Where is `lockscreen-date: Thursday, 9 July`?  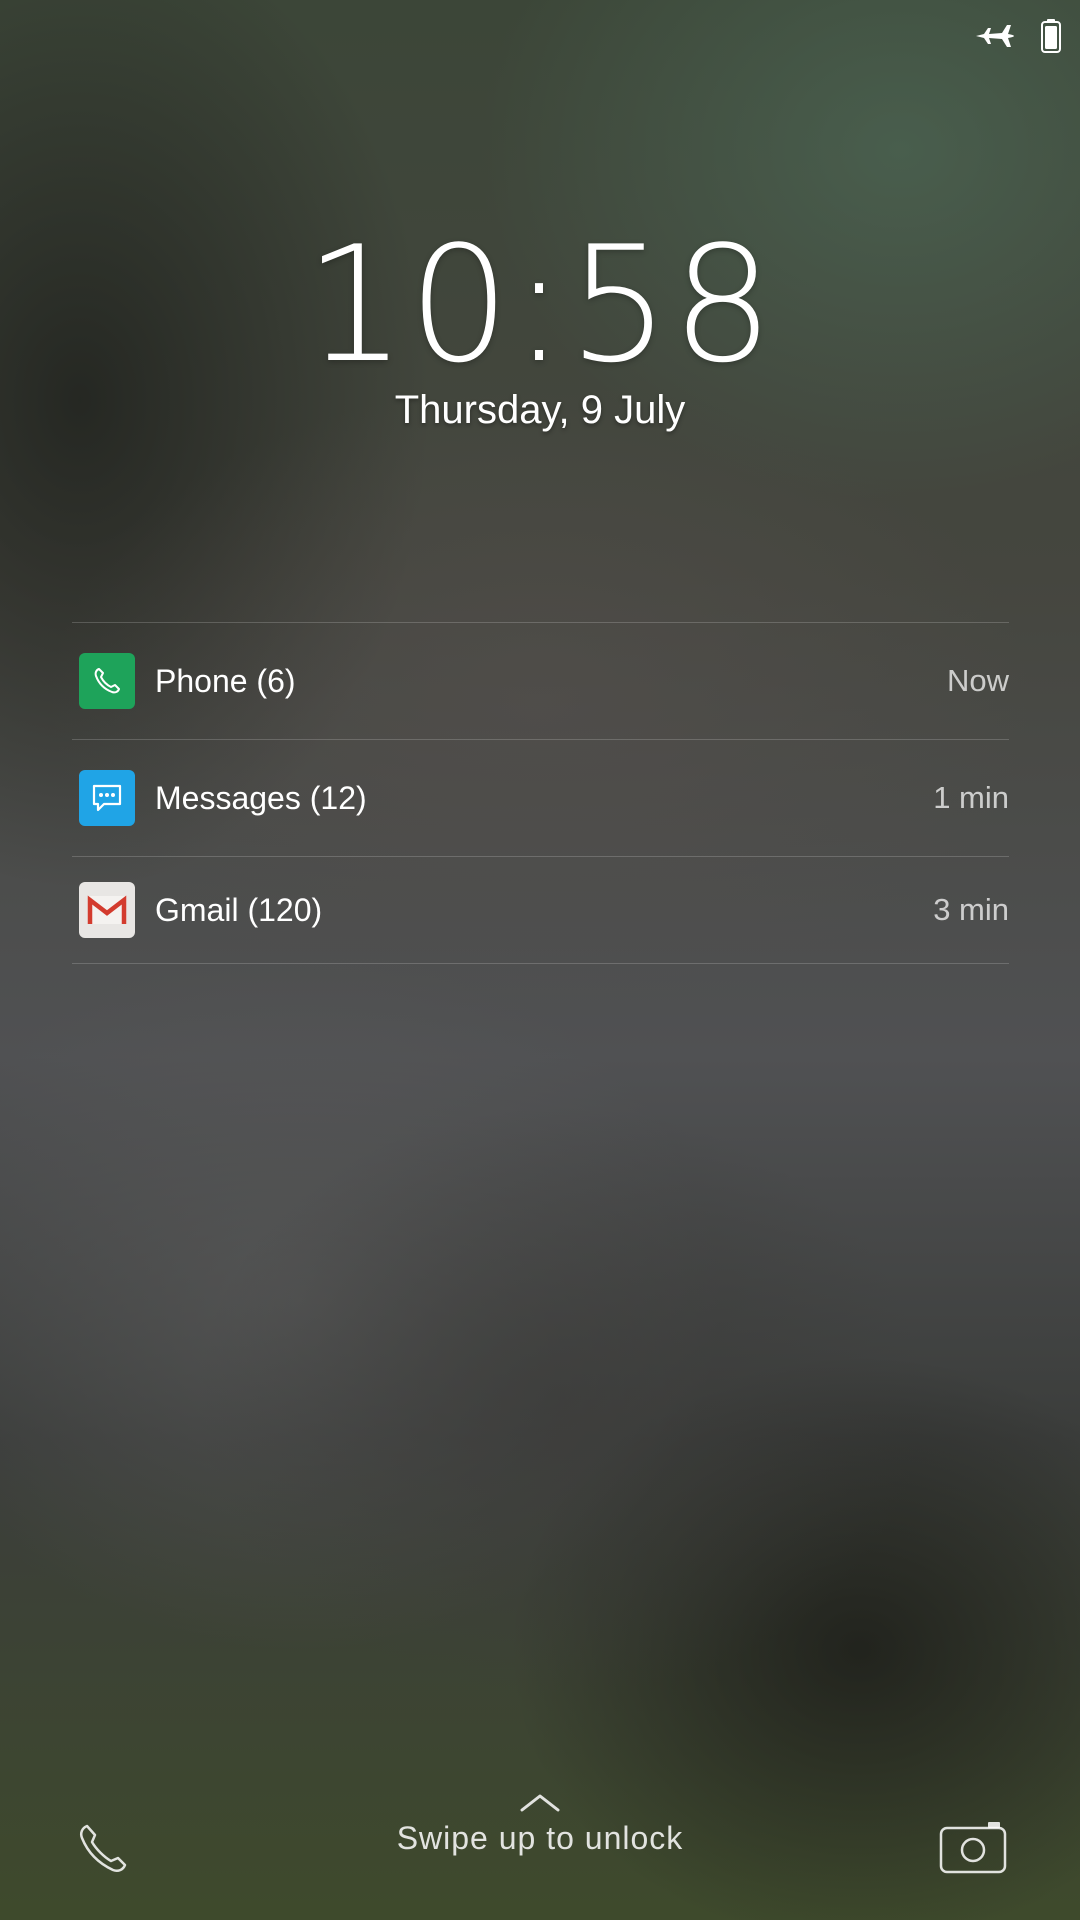
lockscreen-date: Thursday, 9 July is located at coordinates (540, 410).